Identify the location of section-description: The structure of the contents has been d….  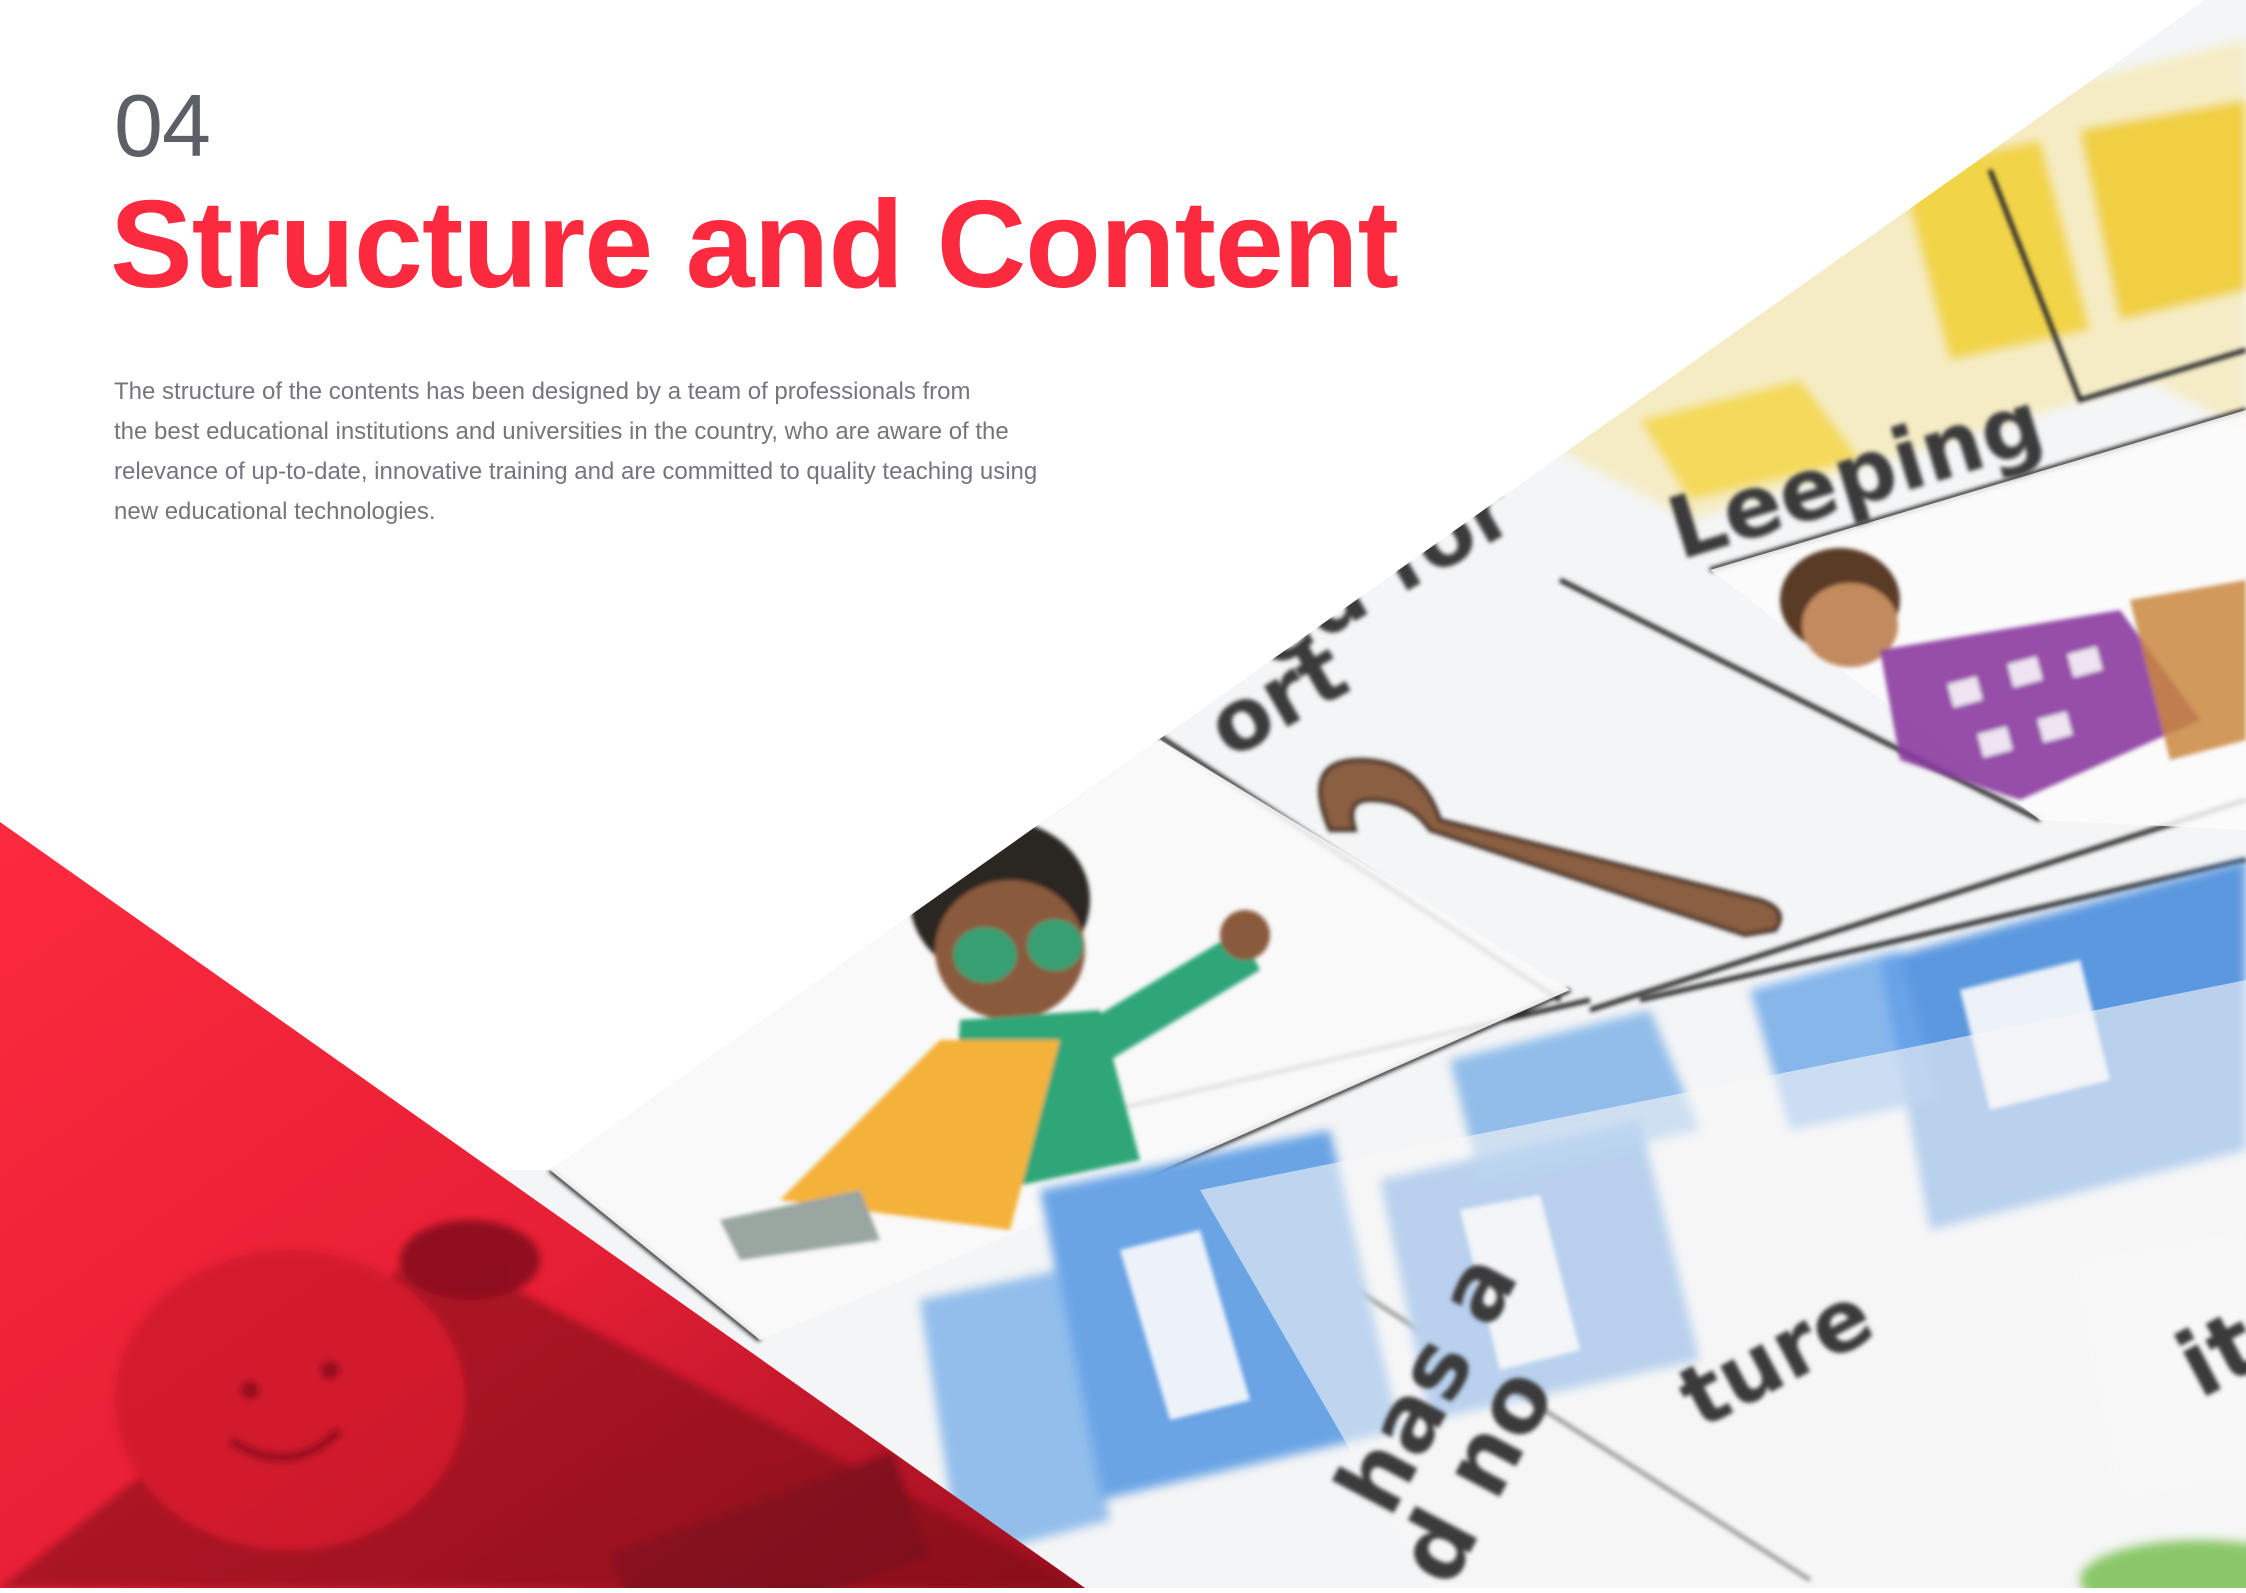
(614, 452).